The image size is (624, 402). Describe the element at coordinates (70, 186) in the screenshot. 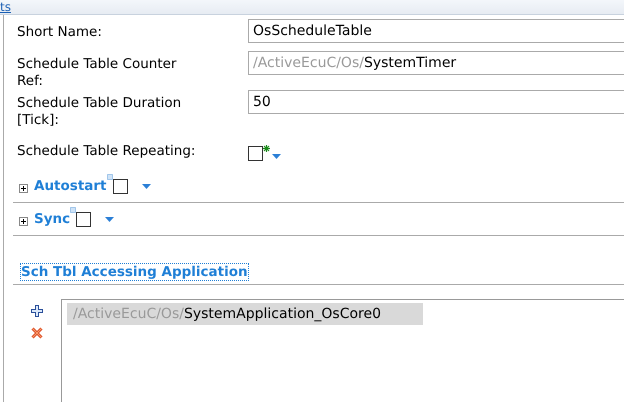

I see `section-title: Autostart` at that location.